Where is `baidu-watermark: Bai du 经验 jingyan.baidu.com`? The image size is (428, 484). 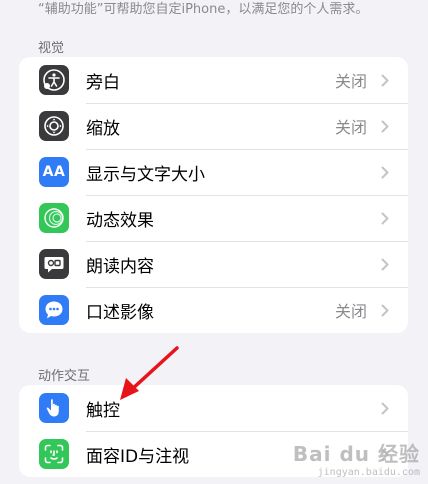 baidu-watermark: Bai du 经验 jingyan.baidu.com is located at coordinates (356, 458).